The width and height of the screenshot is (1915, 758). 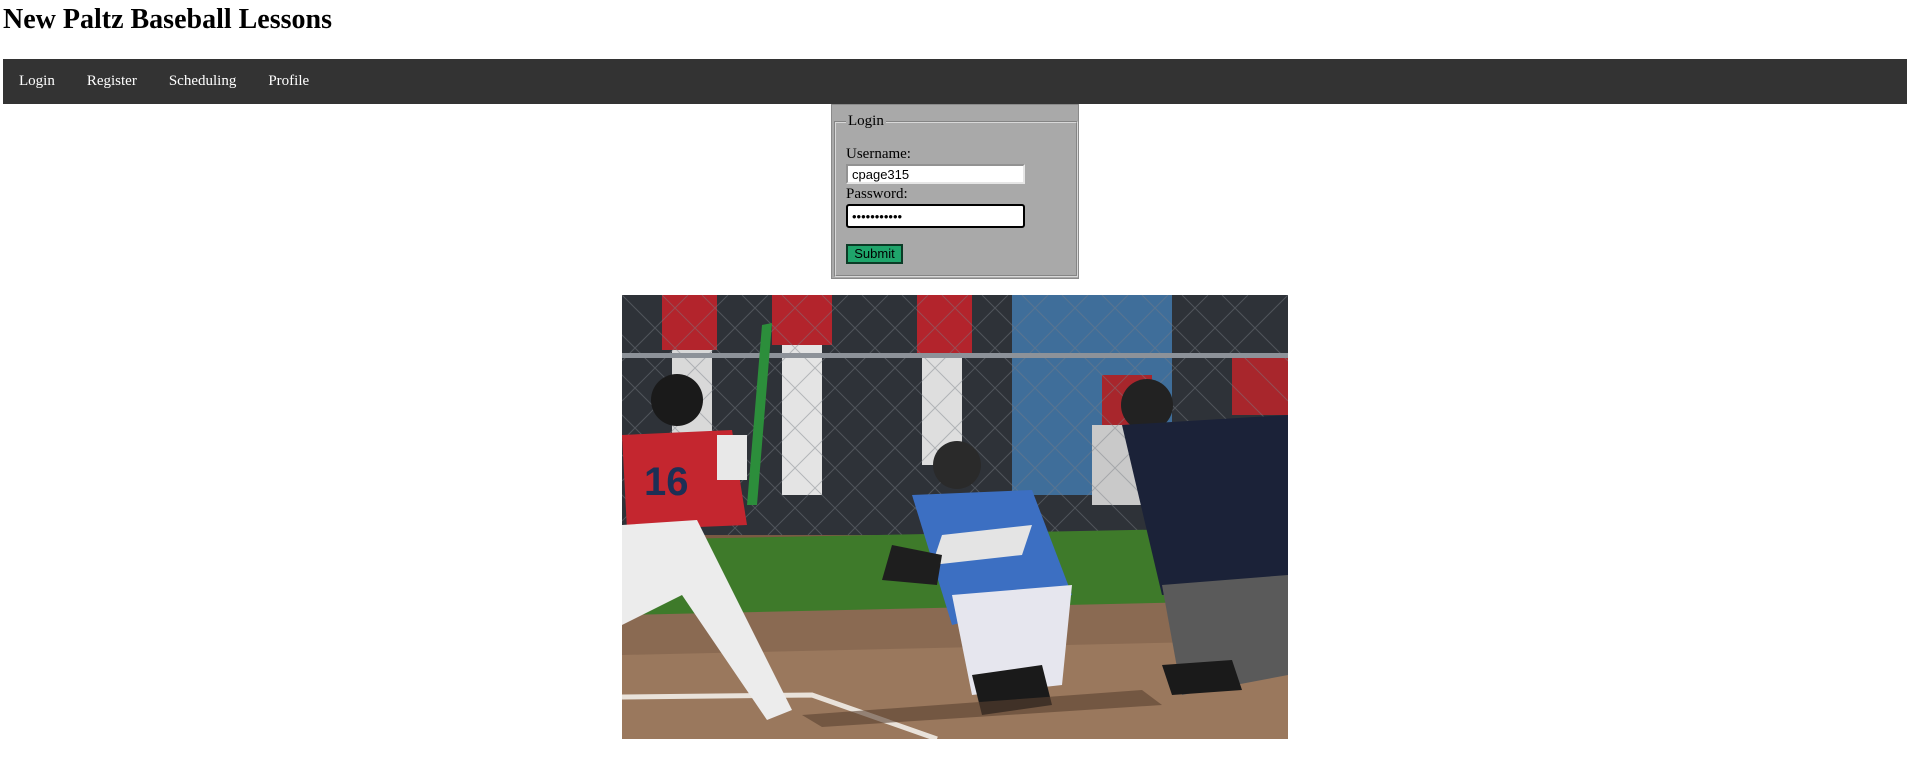 What do you see at coordinates (935, 174) in the screenshot?
I see `username-input` at bounding box center [935, 174].